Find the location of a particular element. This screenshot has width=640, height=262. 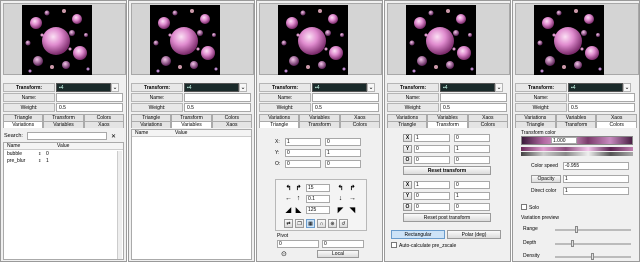

coord-o-b: 0 is located at coordinates (343, 164).